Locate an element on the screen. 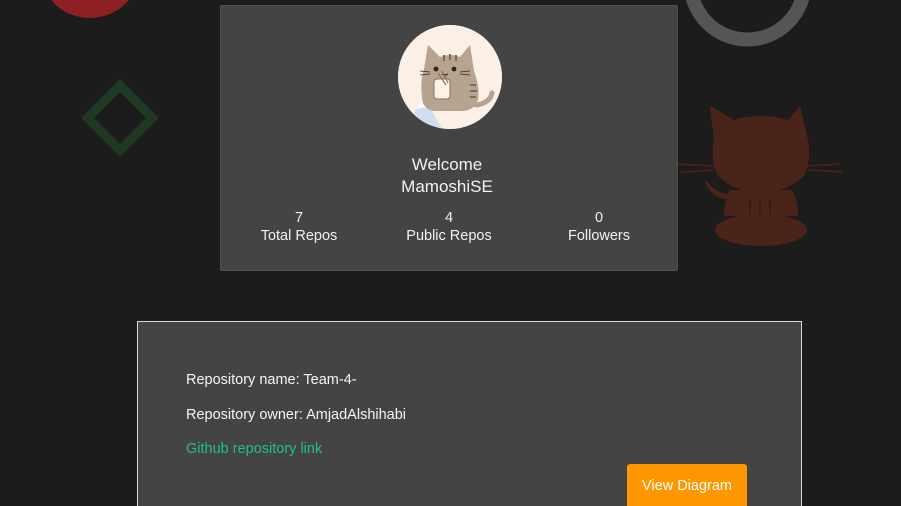 The width and height of the screenshot is (901, 506). stat-total-repos: 7 Total Repos is located at coordinates (299, 227).